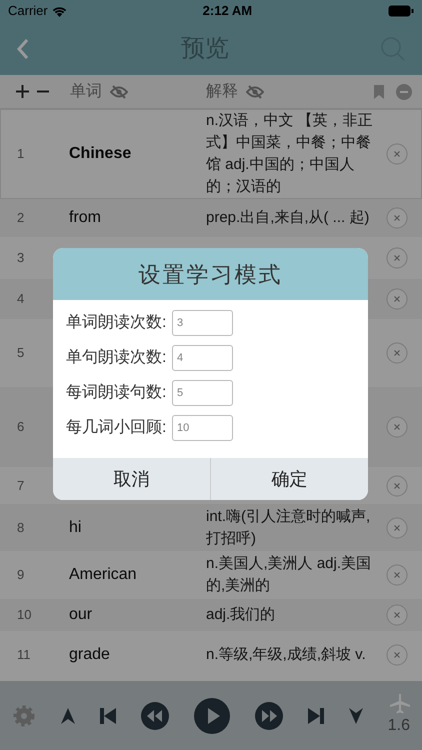 The width and height of the screenshot is (422, 750). What do you see at coordinates (24, 615) in the screenshot?
I see `row-number: 10` at bounding box center [24, 615].